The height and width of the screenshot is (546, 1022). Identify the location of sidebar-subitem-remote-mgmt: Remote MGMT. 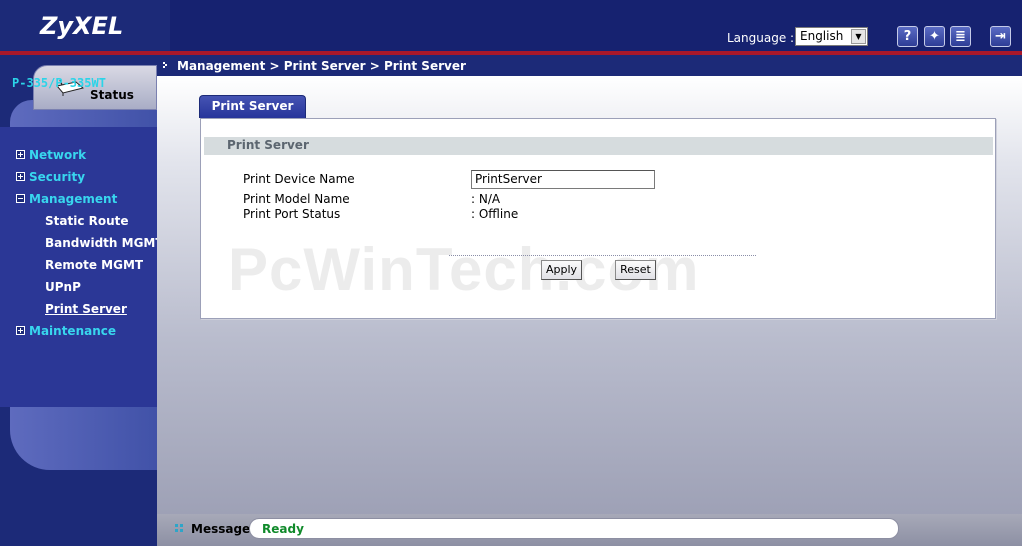
(94, 265).